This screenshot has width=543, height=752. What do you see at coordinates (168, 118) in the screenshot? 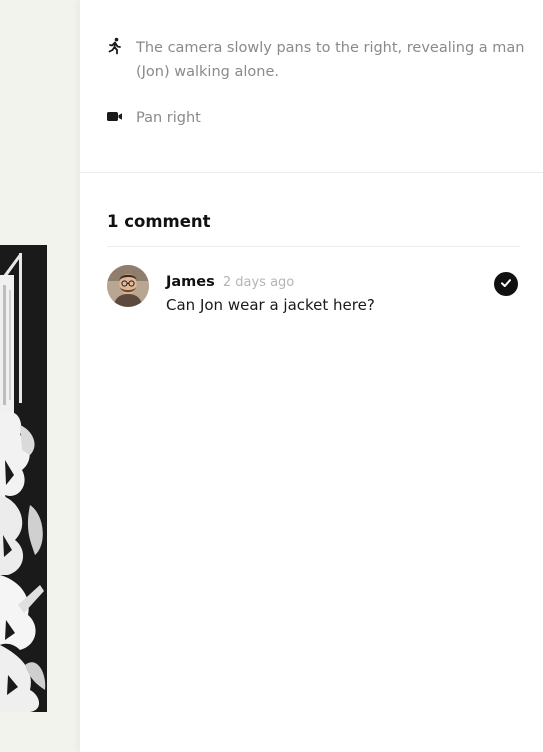
I see `camera-movement-text: Pan right` at bounding box center [168, 118].